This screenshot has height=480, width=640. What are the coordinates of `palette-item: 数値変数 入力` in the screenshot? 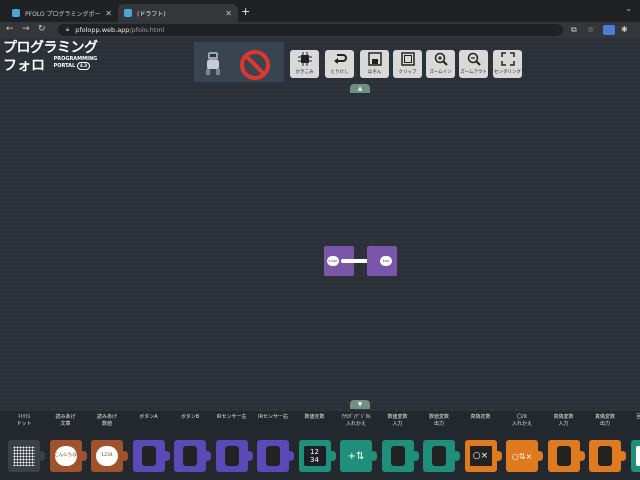 It's located at (399, 445).